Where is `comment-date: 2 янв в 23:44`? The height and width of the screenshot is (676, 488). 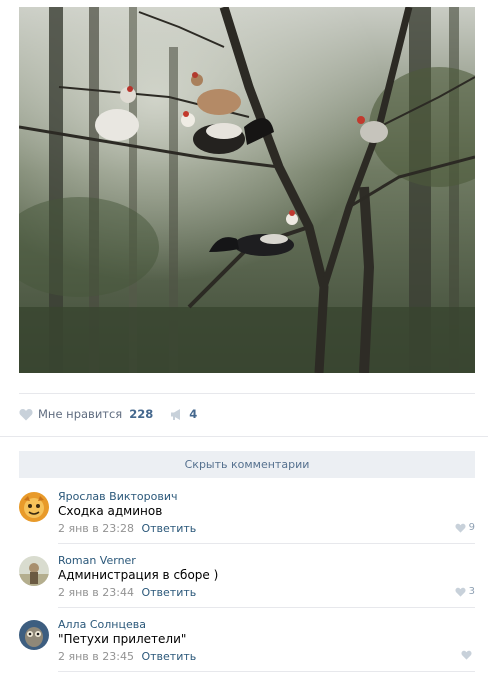 comment-date: 2 янв в 23:44 is located at coordinates (96, 592).